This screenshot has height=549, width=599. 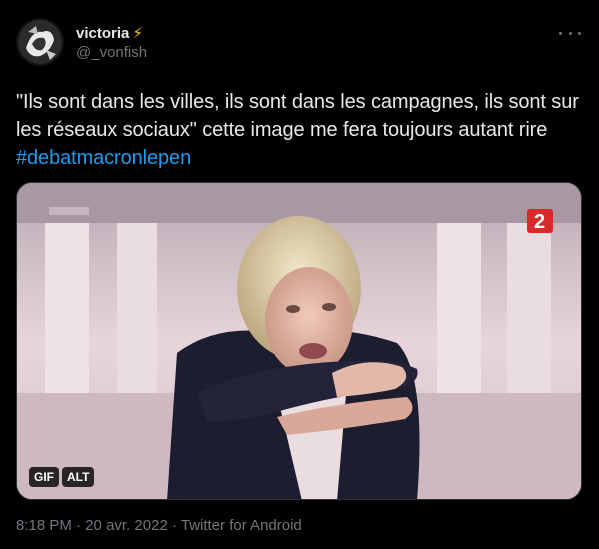 I want to click on more-icon, so click(x=570, y=33).